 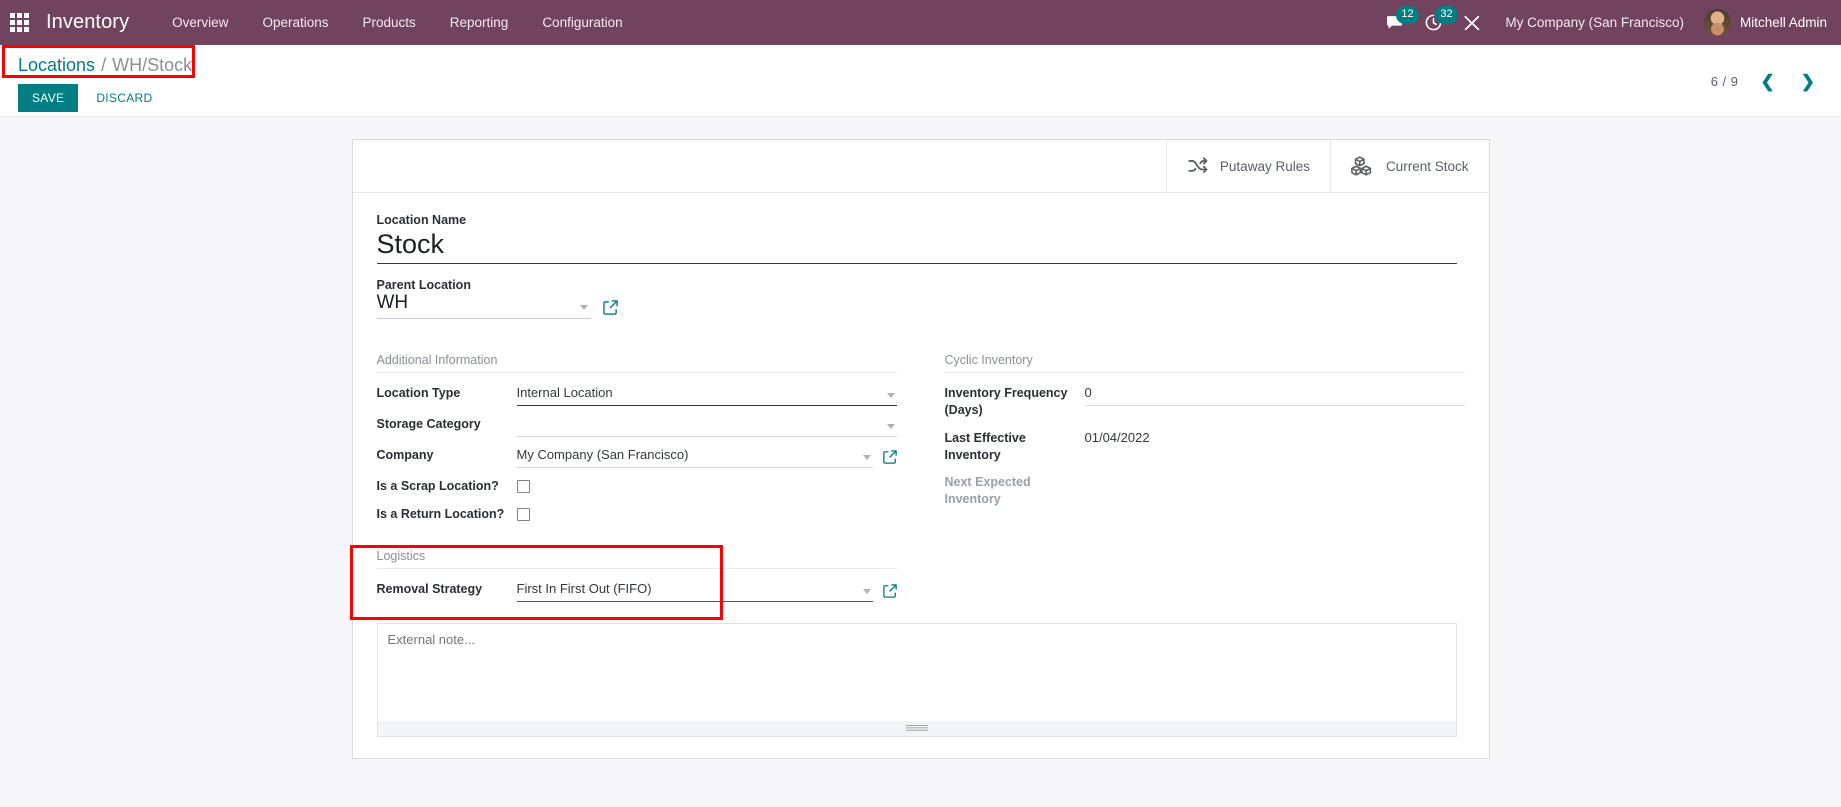 What do you see at coordinates (610, 309) in the screenshot?
I see `parent-location-external-link-icon` at bounding box center [610, 309].